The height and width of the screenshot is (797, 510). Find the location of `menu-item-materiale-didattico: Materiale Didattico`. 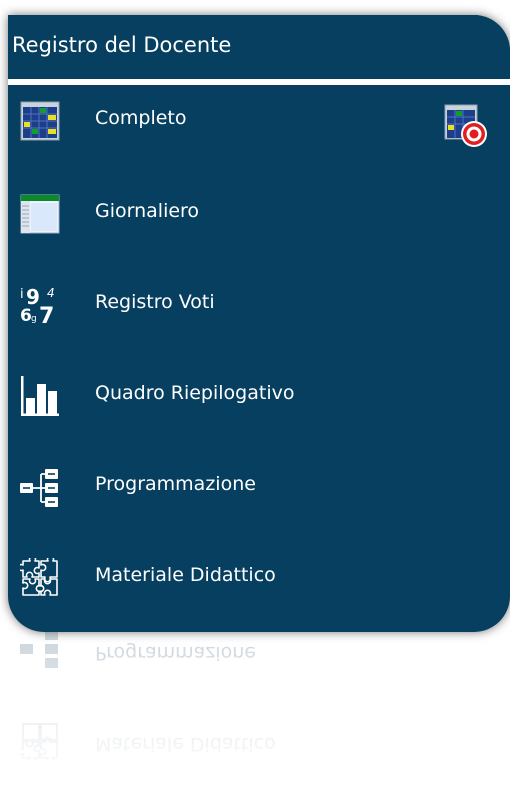

menu-item-materiale-didattico: Materiale Didattico is located at coordinates (259, 580).